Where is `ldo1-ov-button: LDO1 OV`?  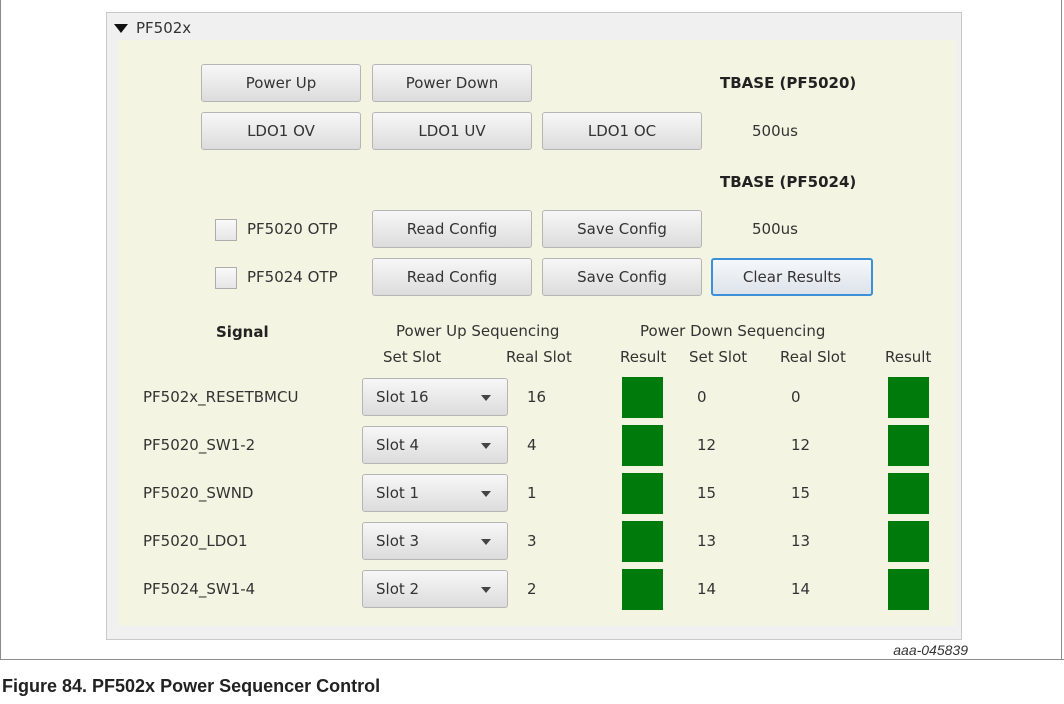 ldo1-ov-button: LDO1 OV is located at coordinates (281, 131).